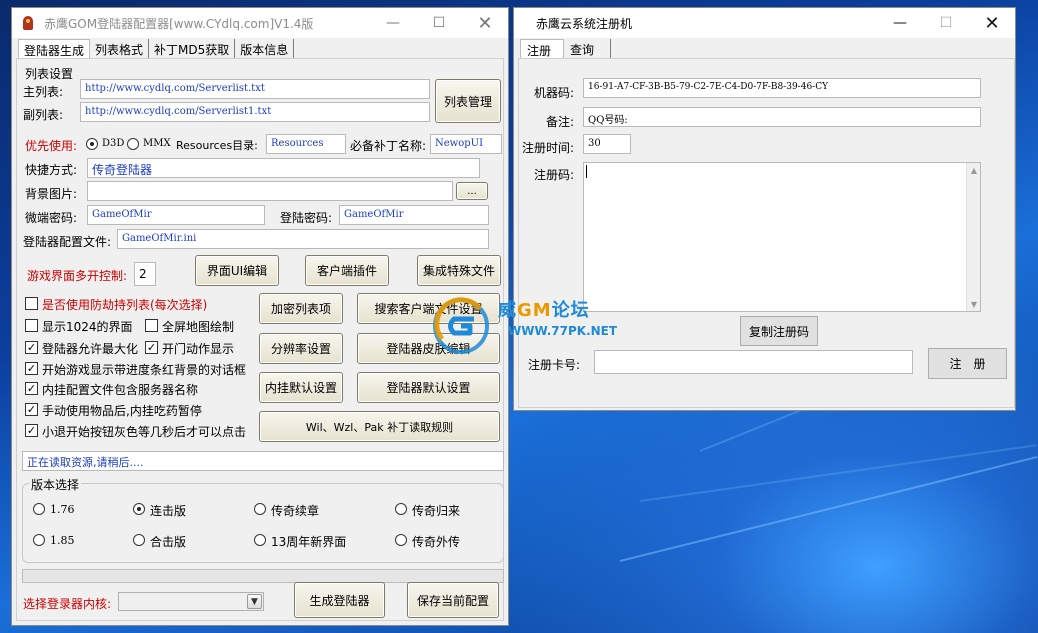 The width and height of the screenshot is (1038, 633). Describe the element at coordinates (31, 409) in the screenshot. I see `pause-potion-checkbox: ✓` at that location.